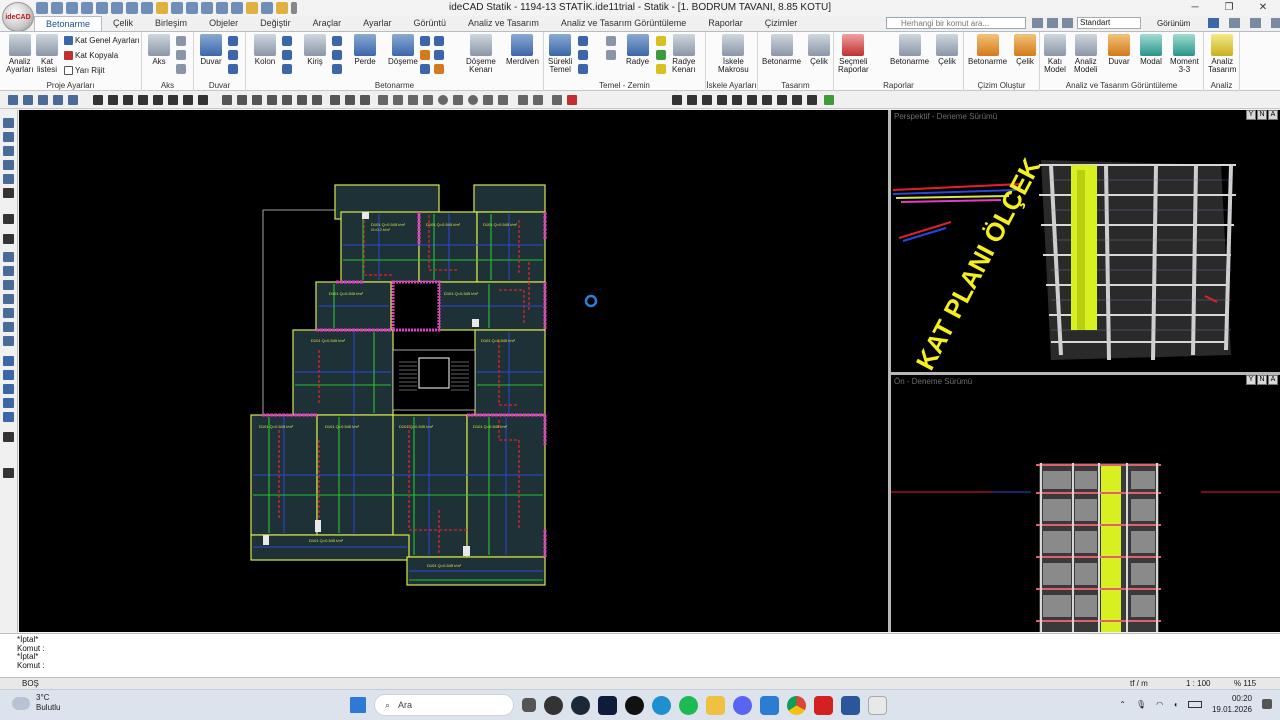  What do you see at coordinates (425, 55) in the screenshot?
I see `slab-grid-icon` at bounding box center [425, 55].